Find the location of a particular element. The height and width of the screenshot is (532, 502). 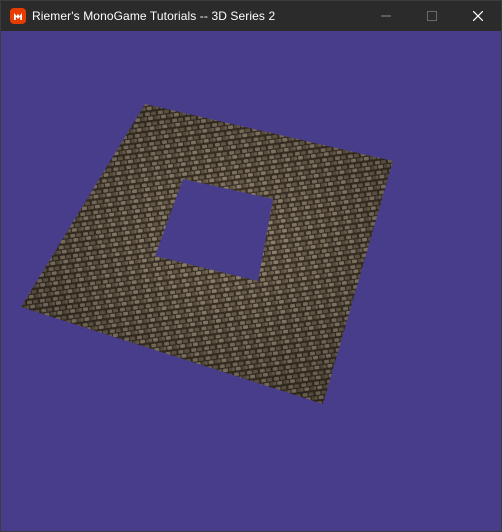

maximize-button is located at coordinates (432, 16).